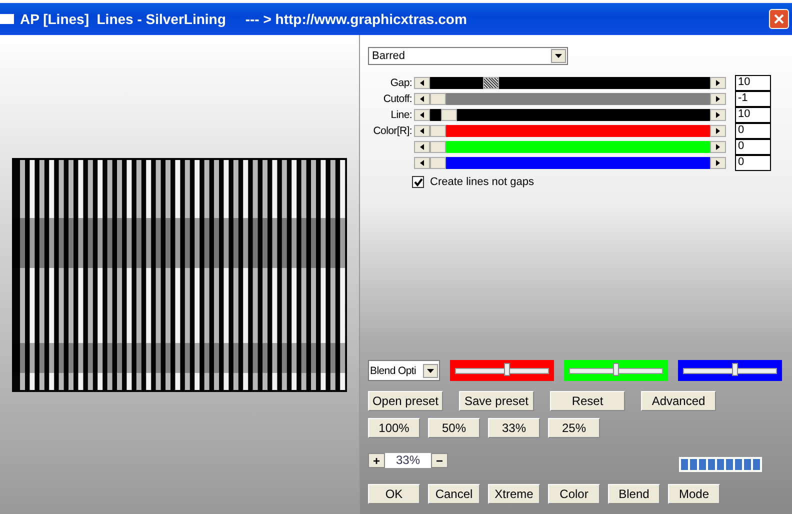 The height and width of the screenshot is (514, 792). I want to click on close-icon, so click(779, 19).